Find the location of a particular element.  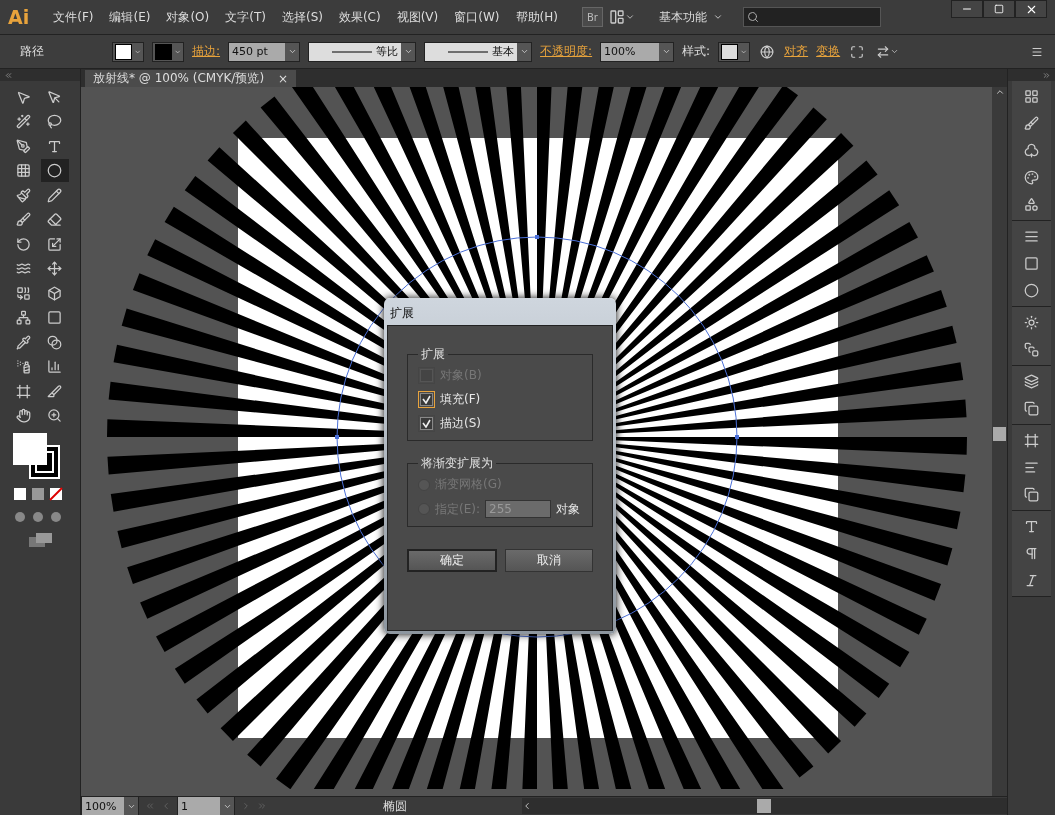

menu-item: 视图(V) is located at coordinates (417, 17).